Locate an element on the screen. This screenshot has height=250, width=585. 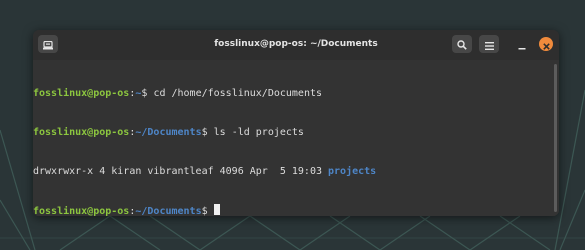
command-text: cd /home/fosslinux/Documents is located at coordinates (238, 93).